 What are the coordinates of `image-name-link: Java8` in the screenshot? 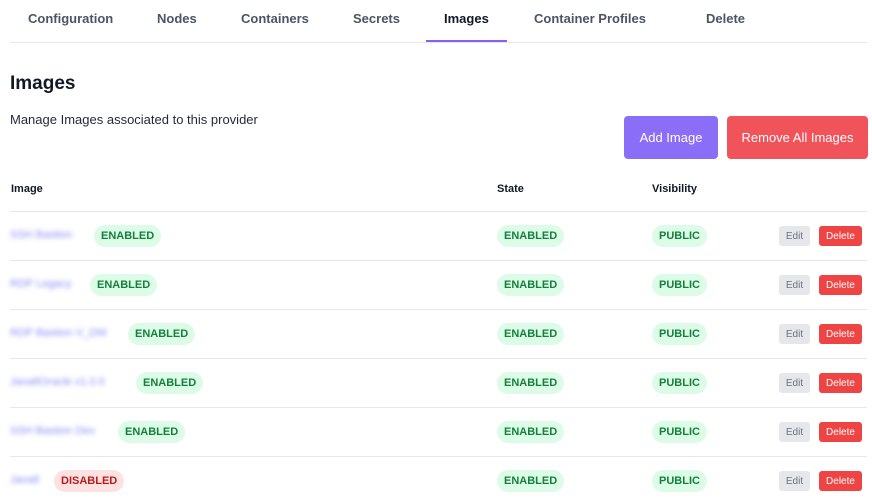 It's located at (24, 480).